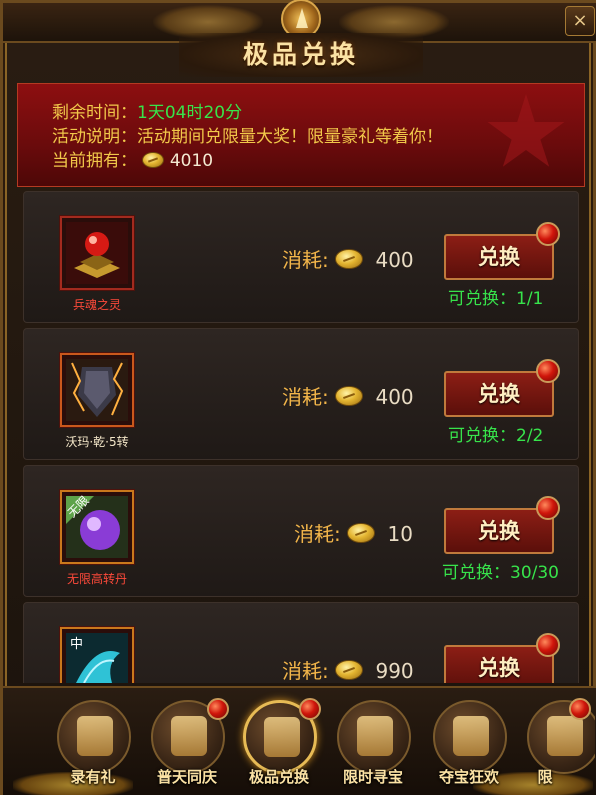  What do you see at coordinates (94, 737) in the screenshot?
I see `gift-bag-icon` at bounding box center [94, 737].